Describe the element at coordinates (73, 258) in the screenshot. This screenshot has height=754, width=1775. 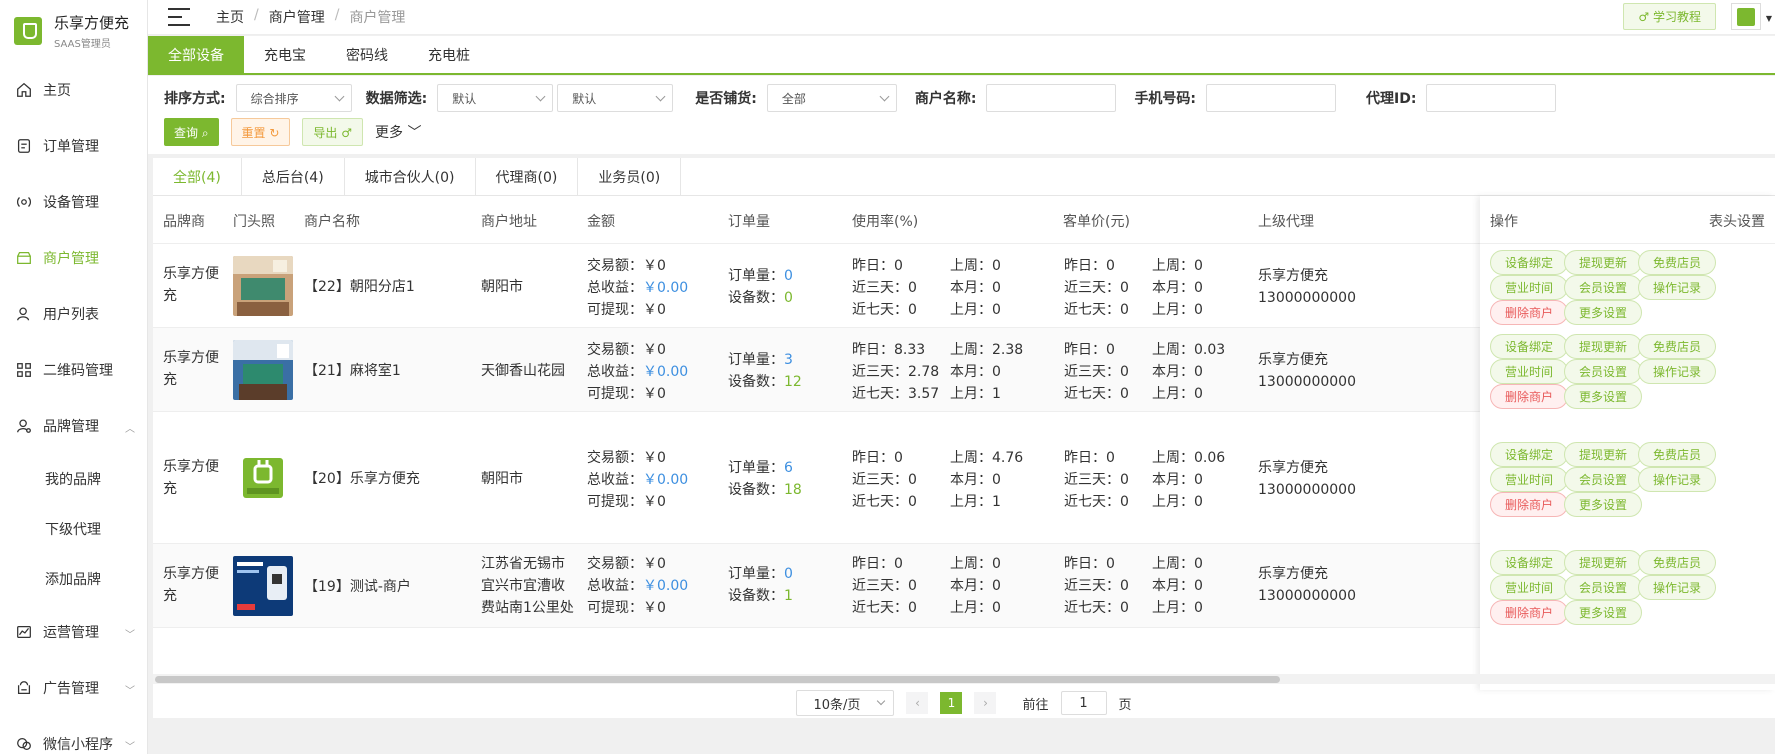
I see `sidebar-item-merchants: 商户管理` at that location.